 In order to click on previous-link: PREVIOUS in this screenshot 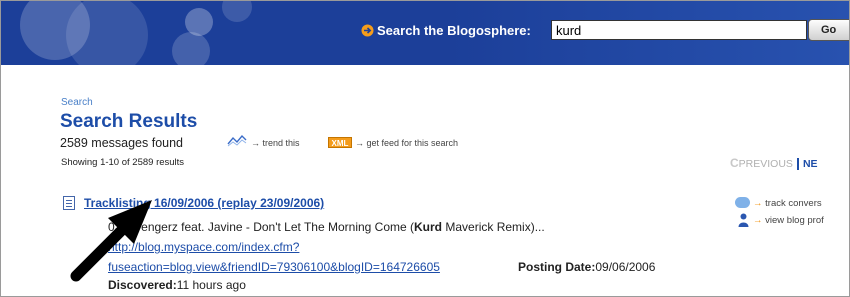, I will do `click(766, 164)`.